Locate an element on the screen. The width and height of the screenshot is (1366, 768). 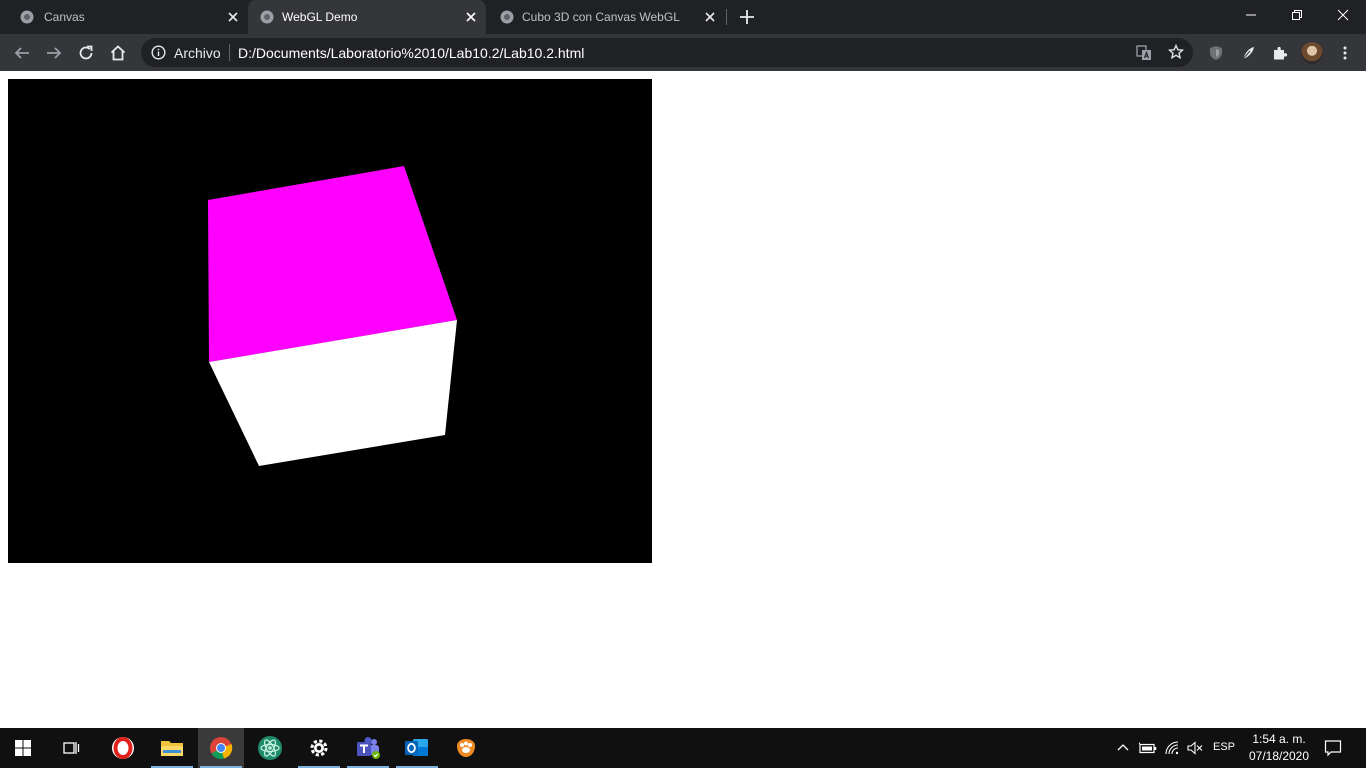
close-window-button is located at coordinates (1343, 15).